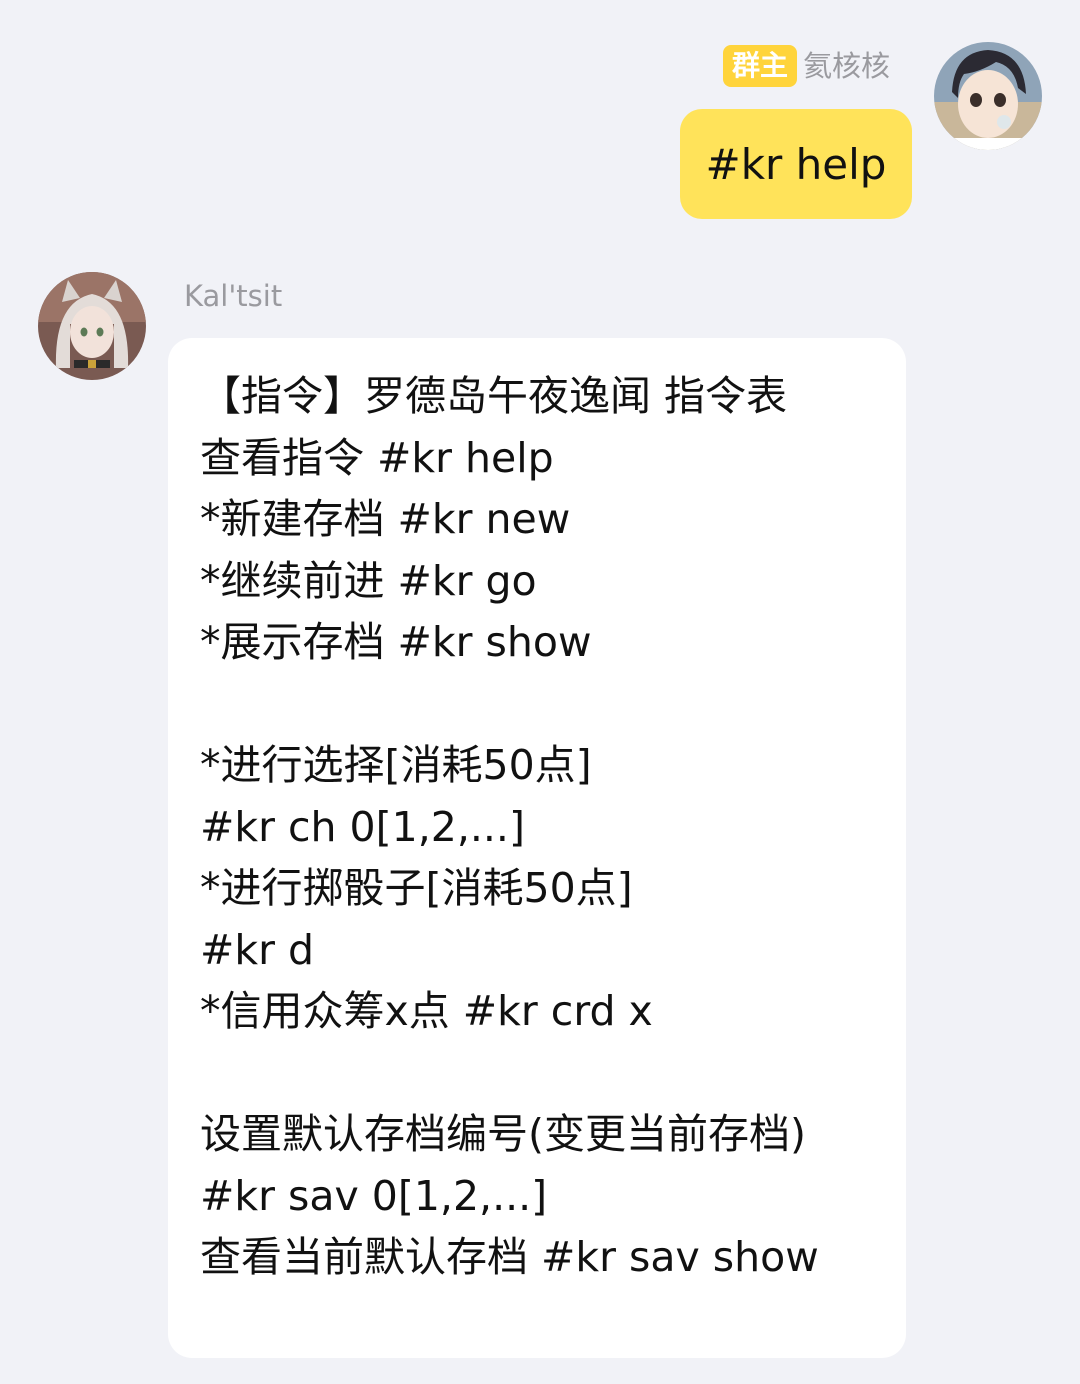  Describe the element at coordinates (396, 765) in the screenshot. I see `message-line: *进行选择[消耗50点]` at that location.